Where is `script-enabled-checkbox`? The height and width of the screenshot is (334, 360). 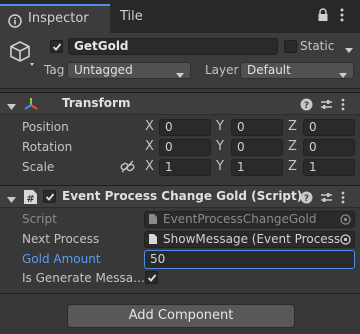 script-enabled-checkbox is located at coordinates (49, 196).